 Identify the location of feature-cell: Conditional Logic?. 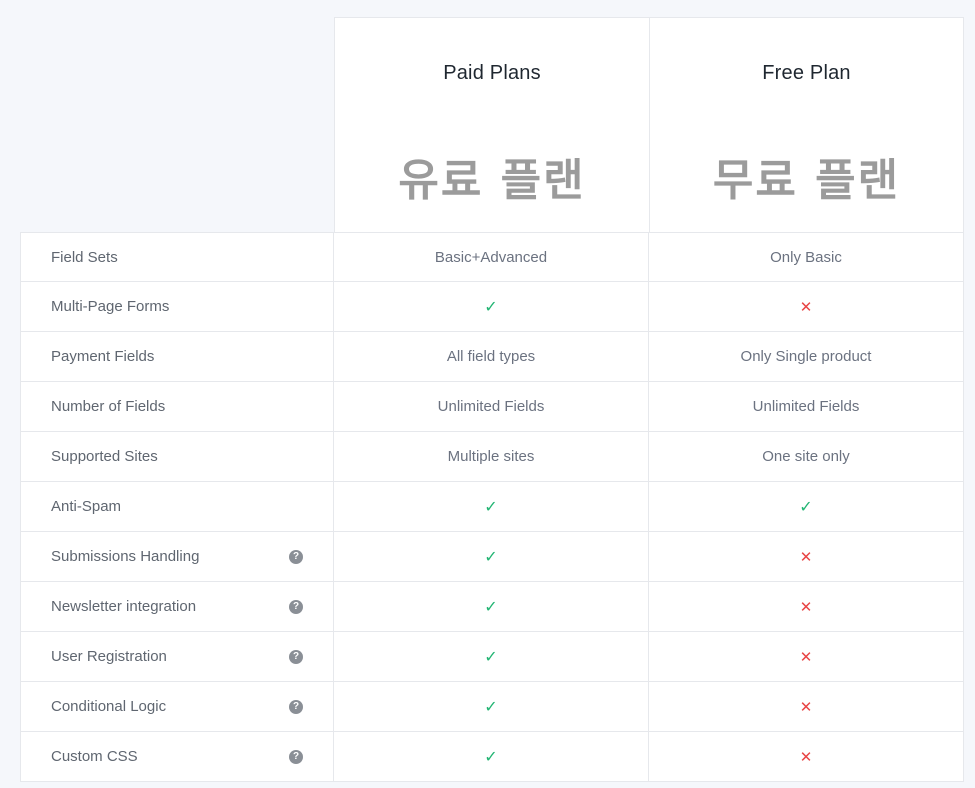
(177, 706).